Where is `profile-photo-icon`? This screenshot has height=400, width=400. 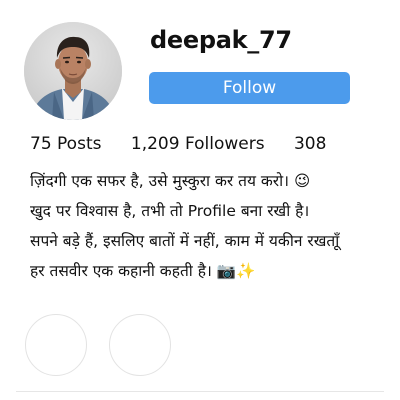 profile-photo-icon is located at coordinates (73, 71).